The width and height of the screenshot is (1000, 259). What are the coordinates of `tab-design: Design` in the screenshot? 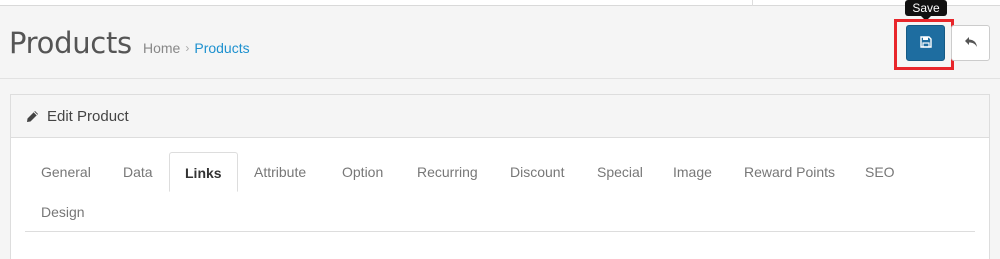 It's located at (63, 212).